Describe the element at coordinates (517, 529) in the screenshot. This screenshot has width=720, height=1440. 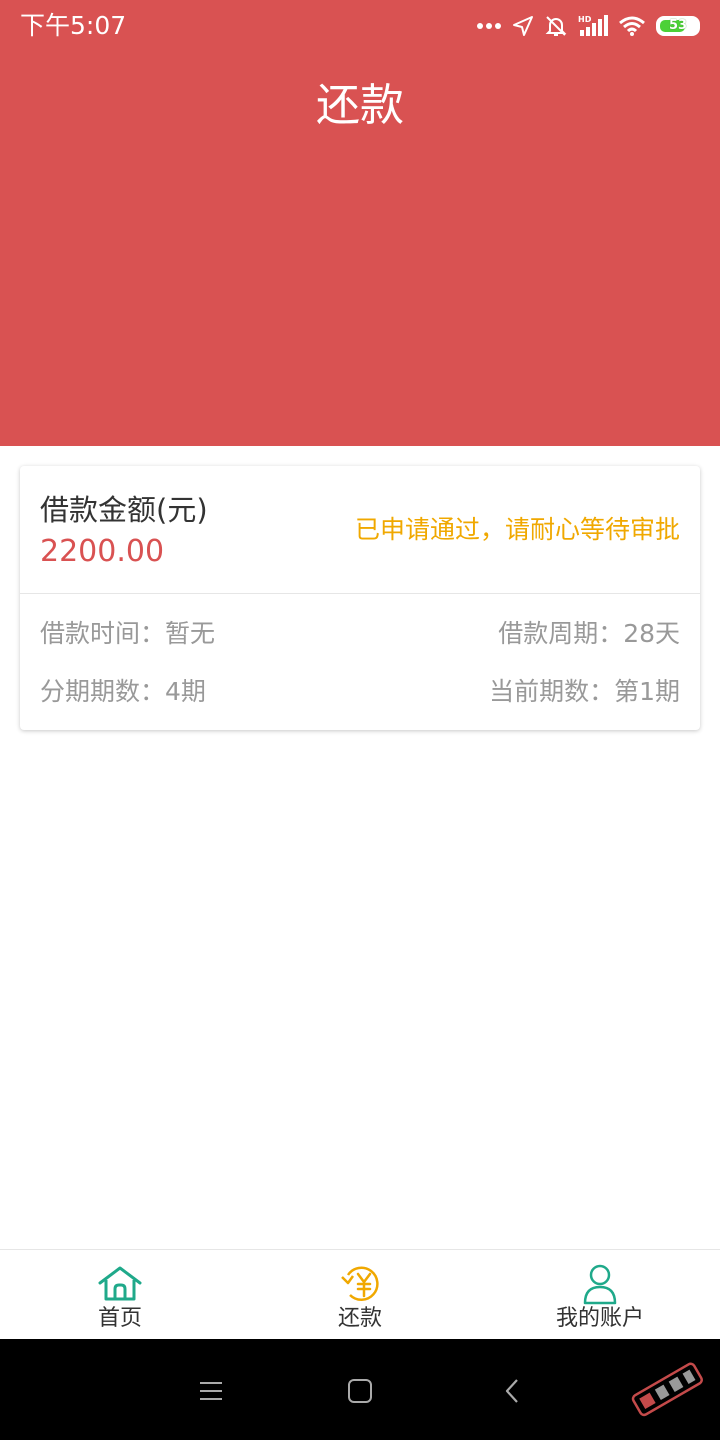
I see `approval-status: 已申请通过，请耐心等待审批` at that location.